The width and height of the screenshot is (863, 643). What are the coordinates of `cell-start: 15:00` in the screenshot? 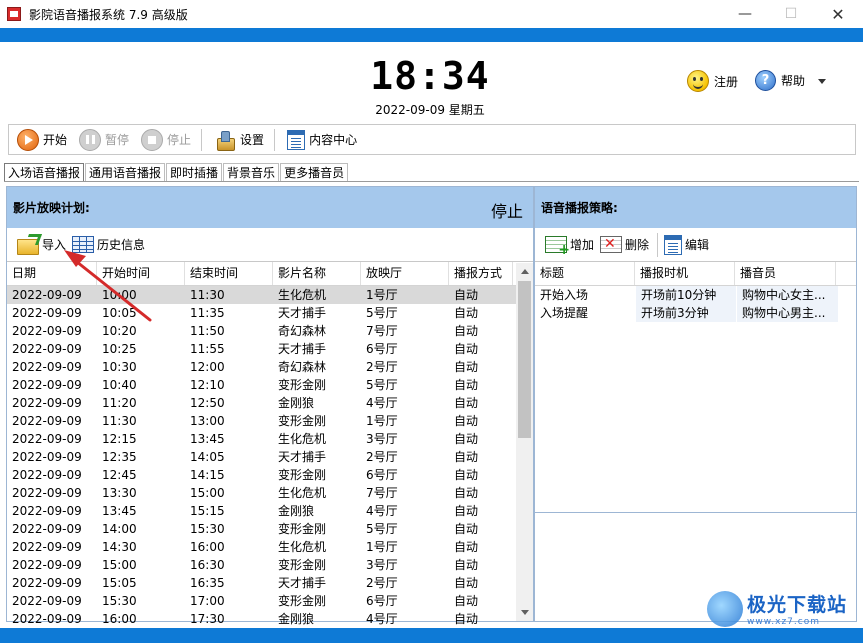 It's located at (119, 565).